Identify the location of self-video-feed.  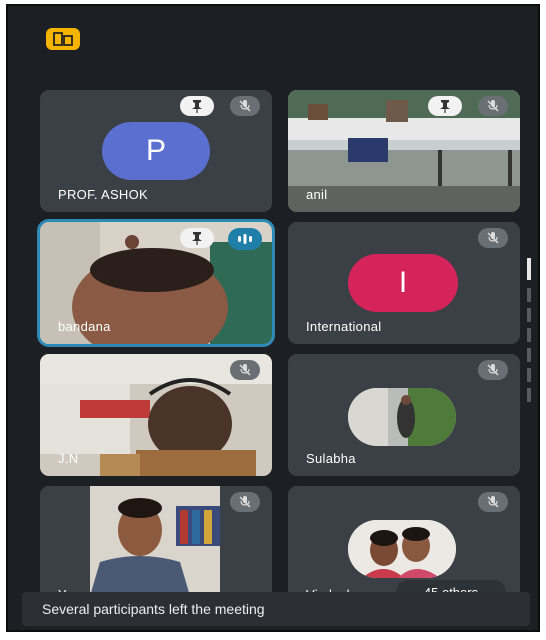
(155, 541).